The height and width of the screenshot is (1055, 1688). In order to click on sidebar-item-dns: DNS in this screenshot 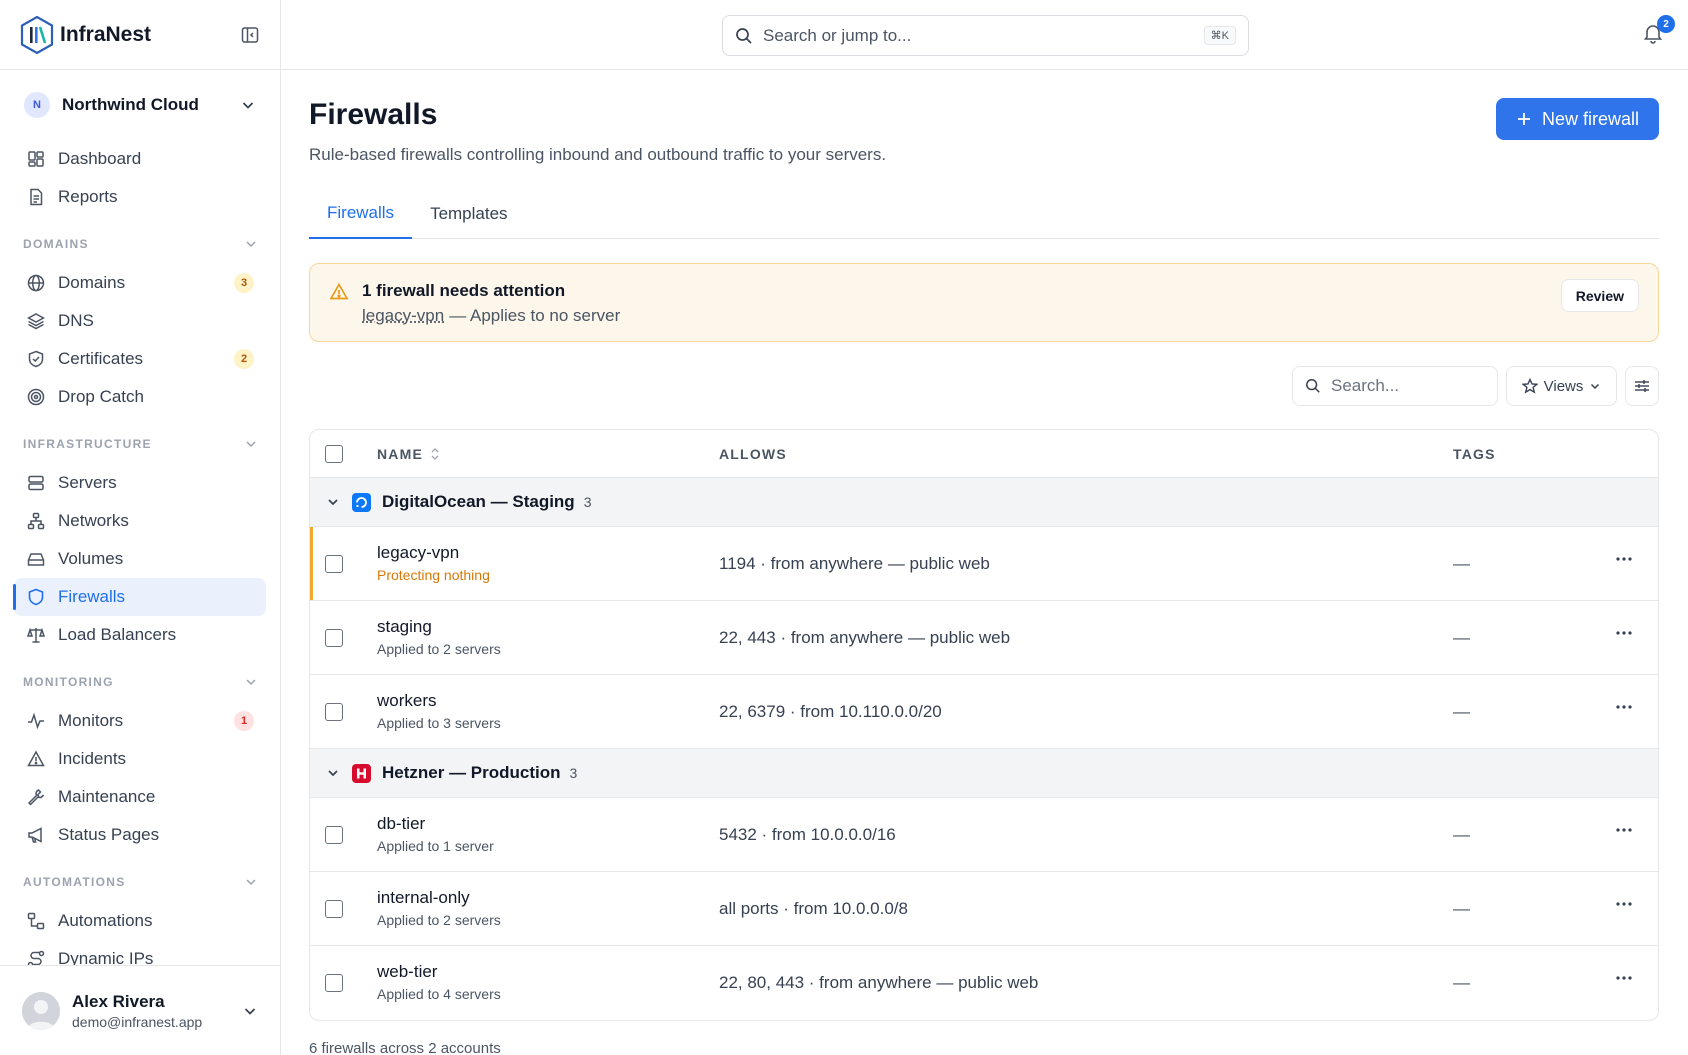, I will do `click(140, 321)`.